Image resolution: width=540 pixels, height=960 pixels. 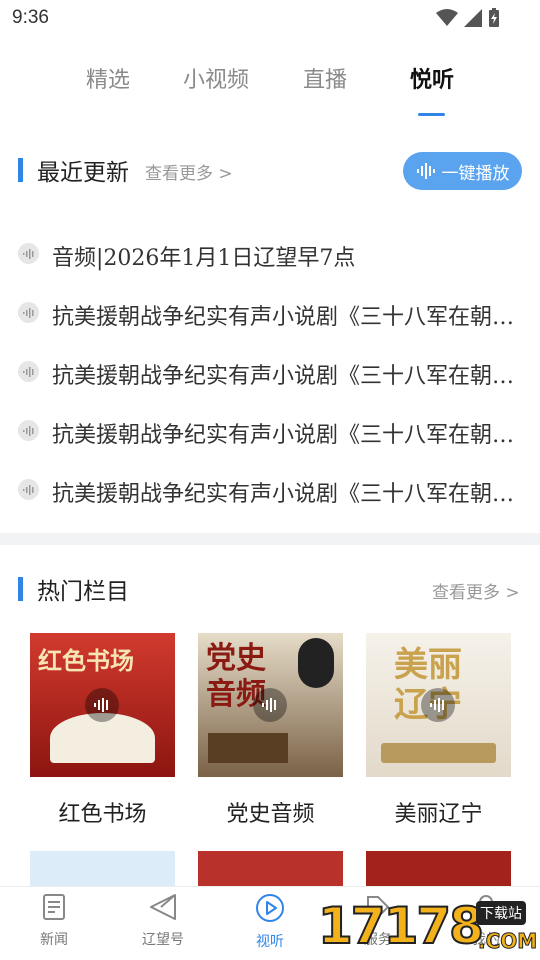 I want to click on status-icons, so click(x=468, y=18).